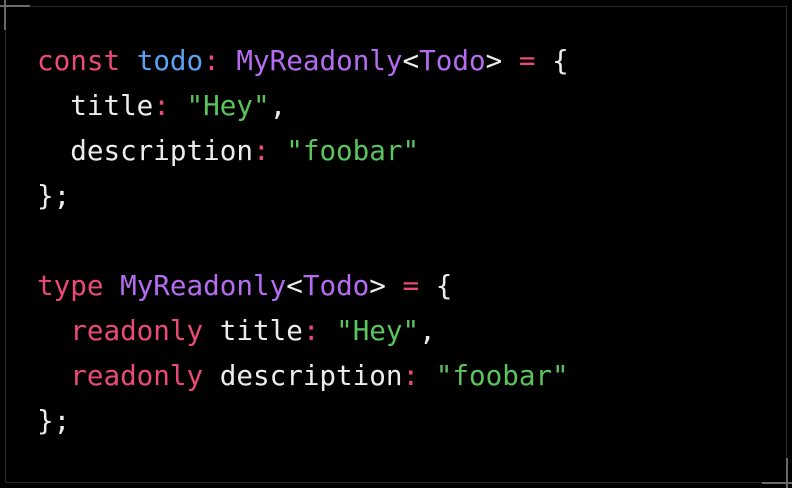 This screenshot has width=792, height=488. What do you see at coordinates (70, 285) in the screenshot?
I see `code-token: type` at bounding box center [70, 285].